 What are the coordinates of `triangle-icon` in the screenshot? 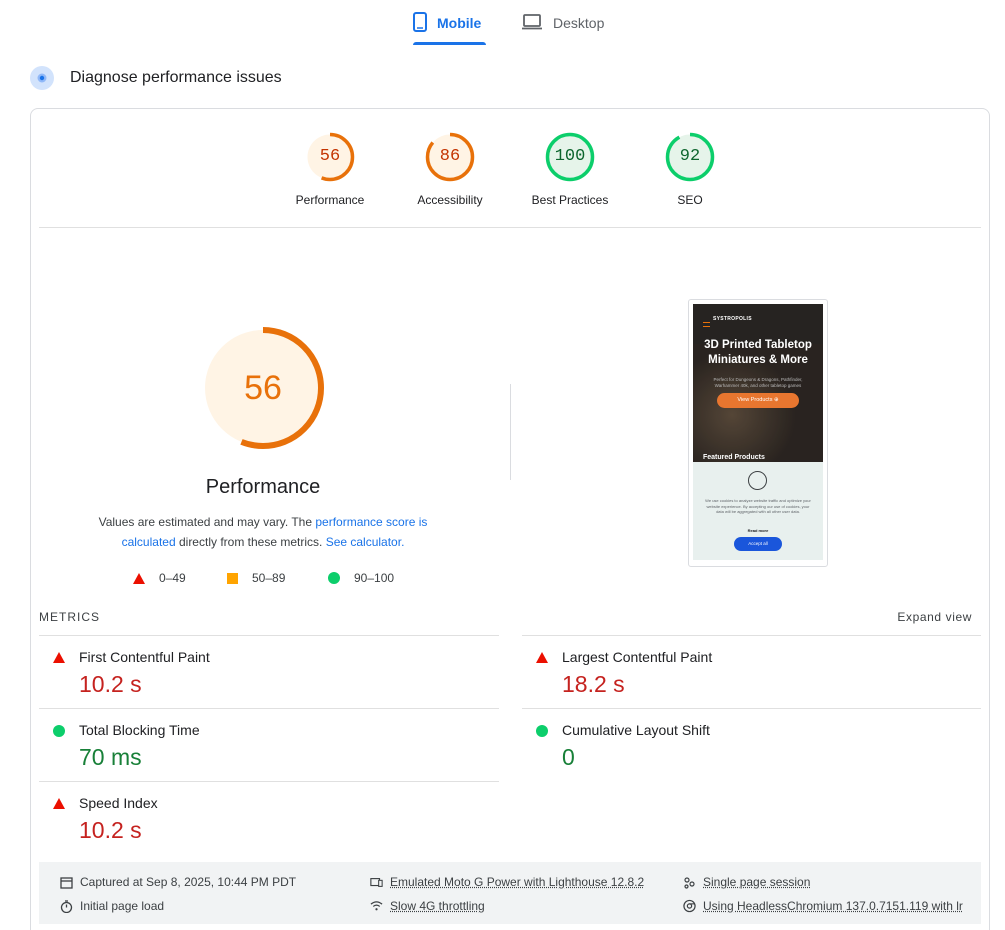 It's located at (139, 578).